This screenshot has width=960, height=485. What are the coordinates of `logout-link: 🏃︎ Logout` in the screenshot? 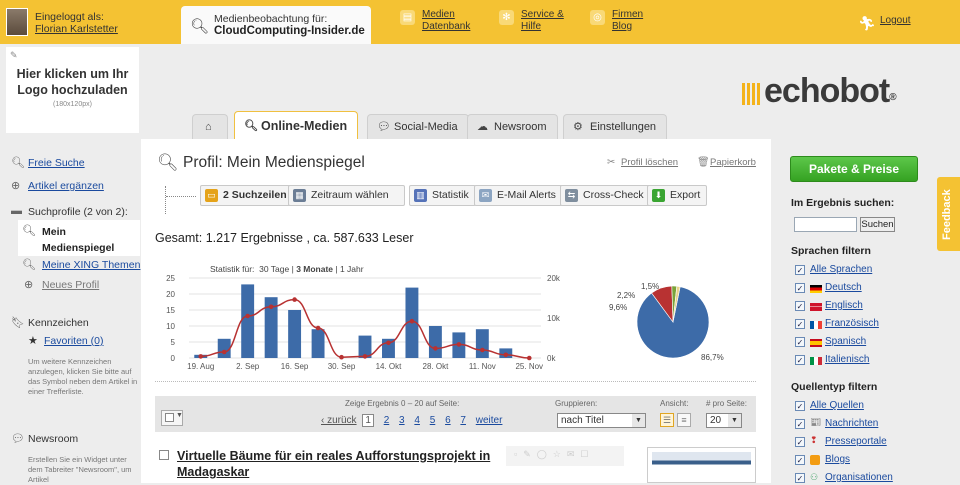 It's located at (884, 23).